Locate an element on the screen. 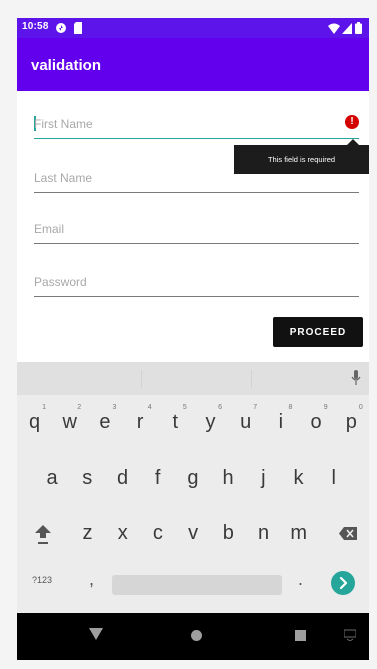 Image resolution: width=377 pixels, height=669 pixels. key-label: u is located at coordinates (246, 422).